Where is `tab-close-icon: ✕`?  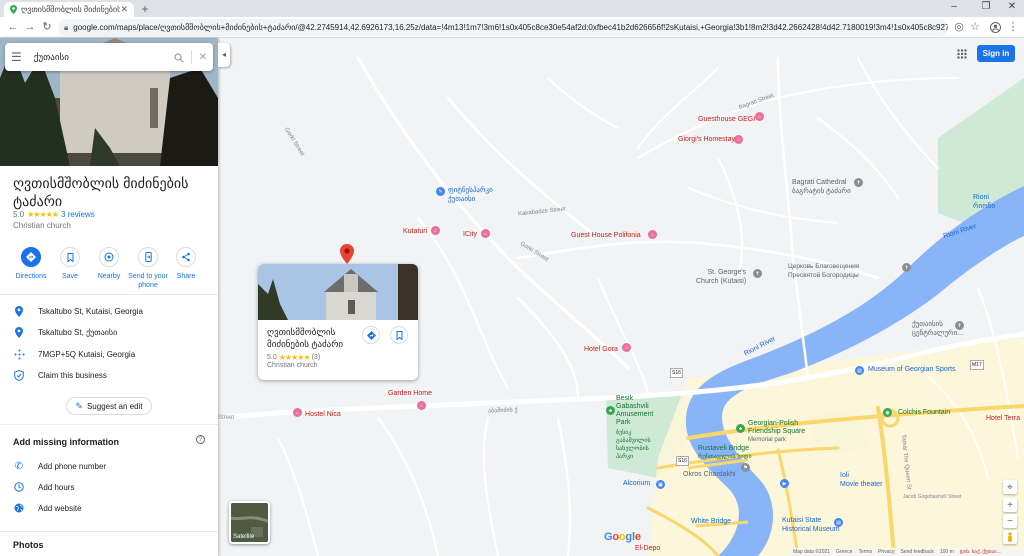 tab-close-icon: ✕ is located at coordinates (124, 9).